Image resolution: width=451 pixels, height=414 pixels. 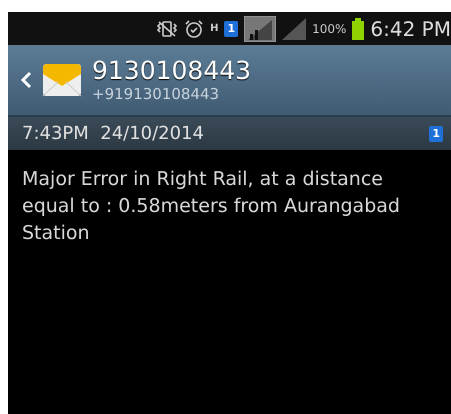 I want to click on battery-percent: 100%, so click(x=329, y=29).